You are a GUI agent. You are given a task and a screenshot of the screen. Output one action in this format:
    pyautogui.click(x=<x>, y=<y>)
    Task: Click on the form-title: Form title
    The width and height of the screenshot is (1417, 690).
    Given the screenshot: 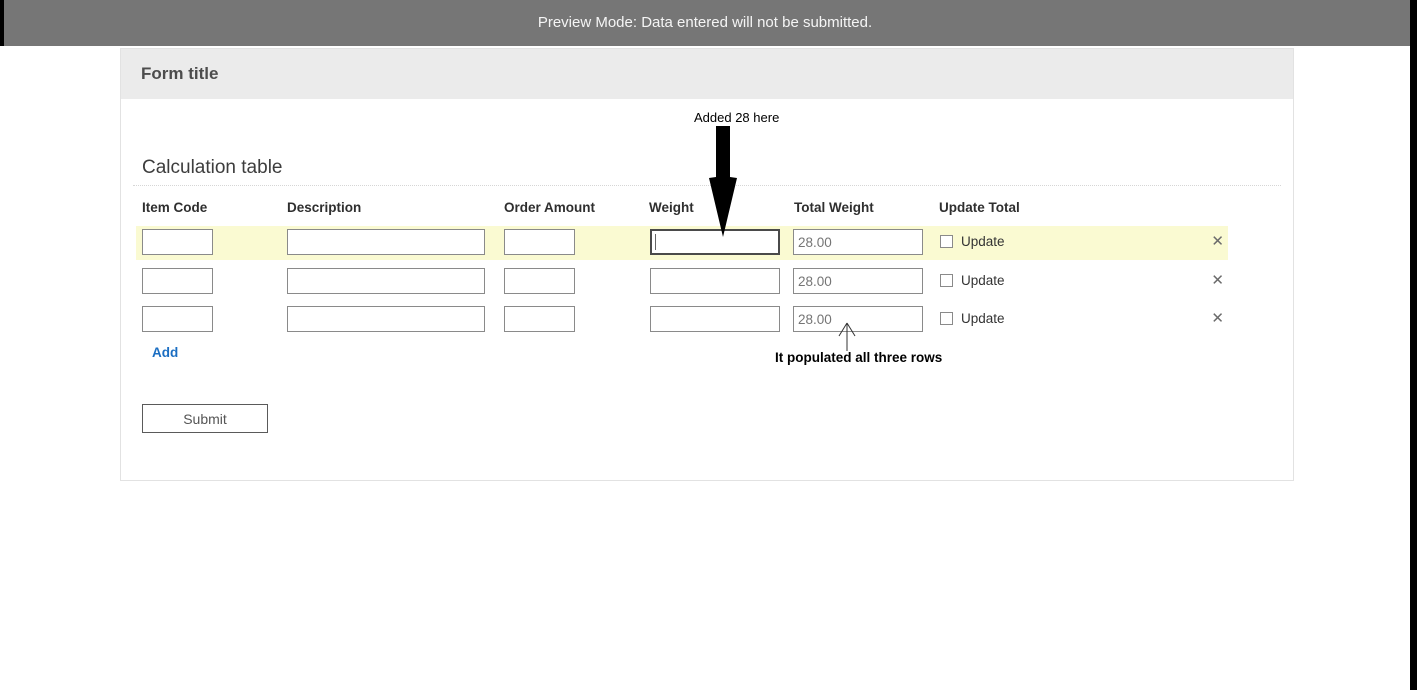 What is the action you would take?
    pyautogui.click(x=180, y=73)
    